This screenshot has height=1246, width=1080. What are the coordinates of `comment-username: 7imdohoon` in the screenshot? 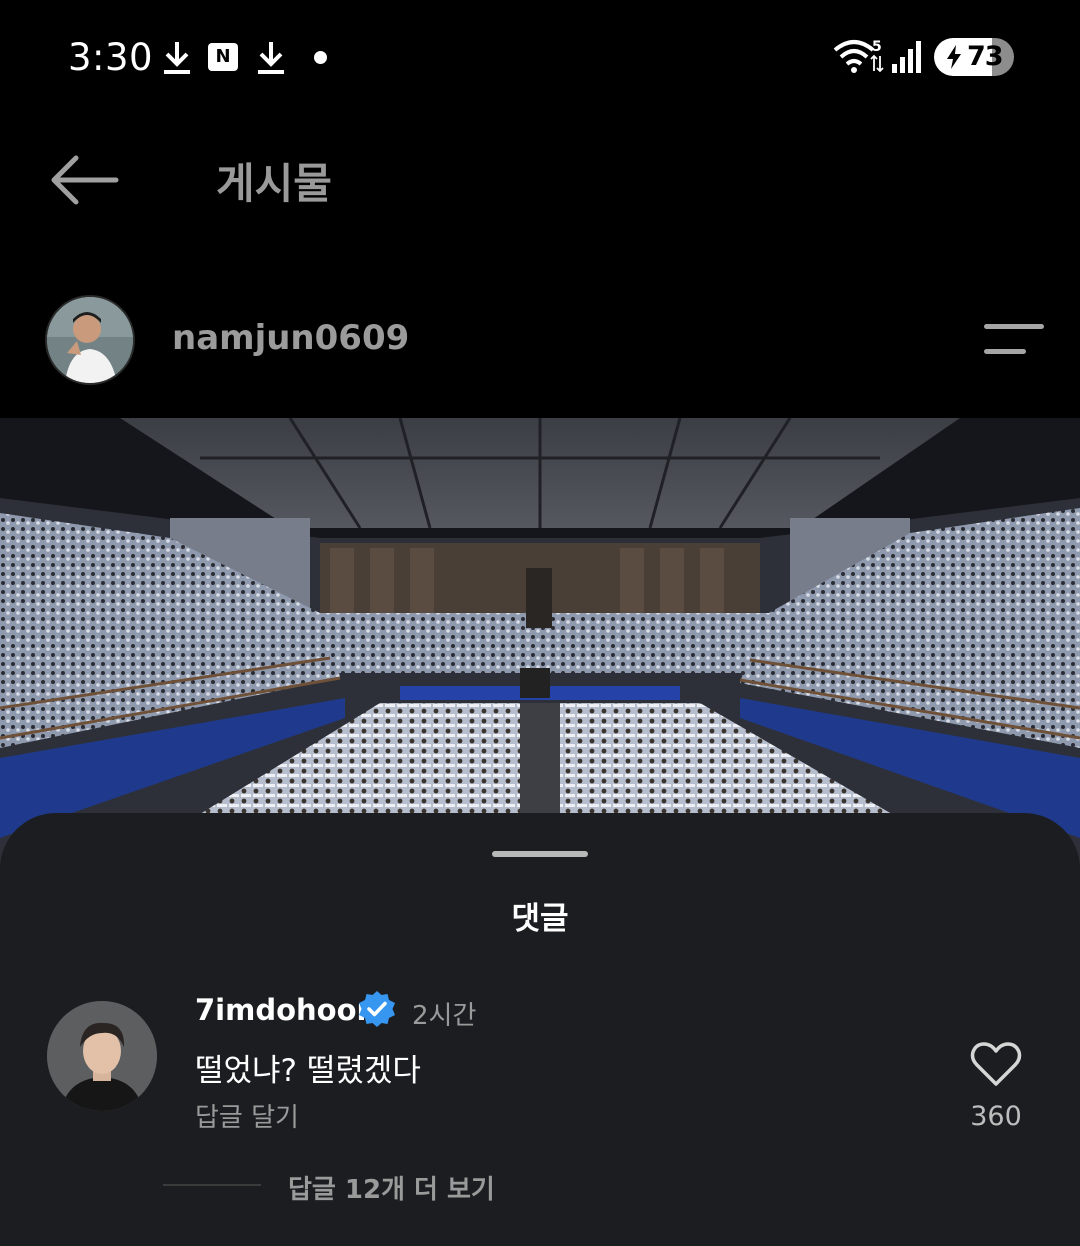 It's located at (286, 1010).